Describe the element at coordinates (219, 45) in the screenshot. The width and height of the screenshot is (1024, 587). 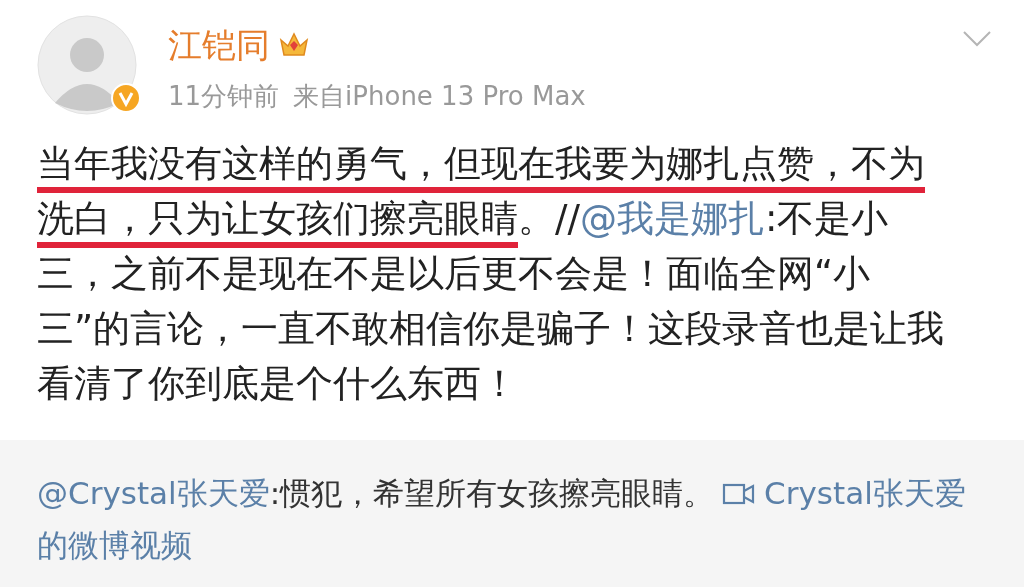
I see `author-name: 江铠同` at that location.